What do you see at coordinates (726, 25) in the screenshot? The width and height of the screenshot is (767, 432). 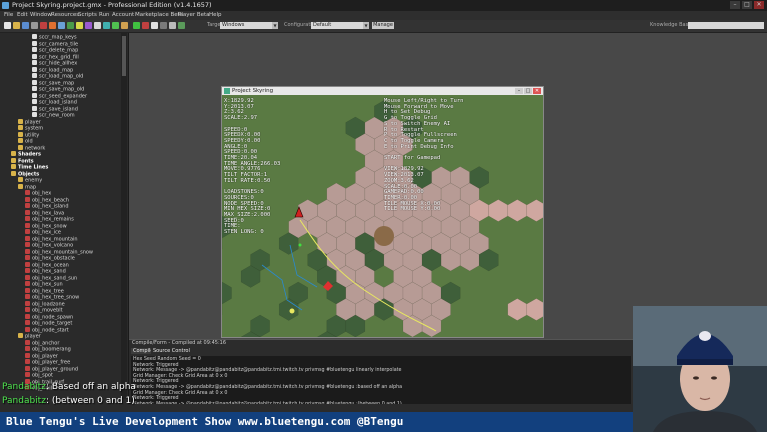 I see `knowledge-base-input` at bounding box center [726, 25].